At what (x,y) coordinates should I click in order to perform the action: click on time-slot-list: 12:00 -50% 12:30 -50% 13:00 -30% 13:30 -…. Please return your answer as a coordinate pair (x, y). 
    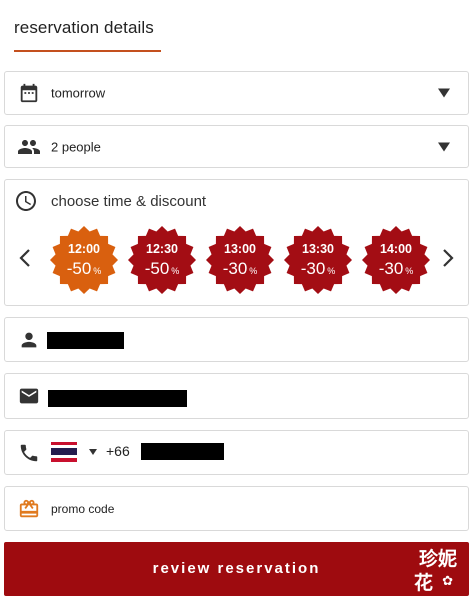
    Looking at the image, I should click on (240, 260).